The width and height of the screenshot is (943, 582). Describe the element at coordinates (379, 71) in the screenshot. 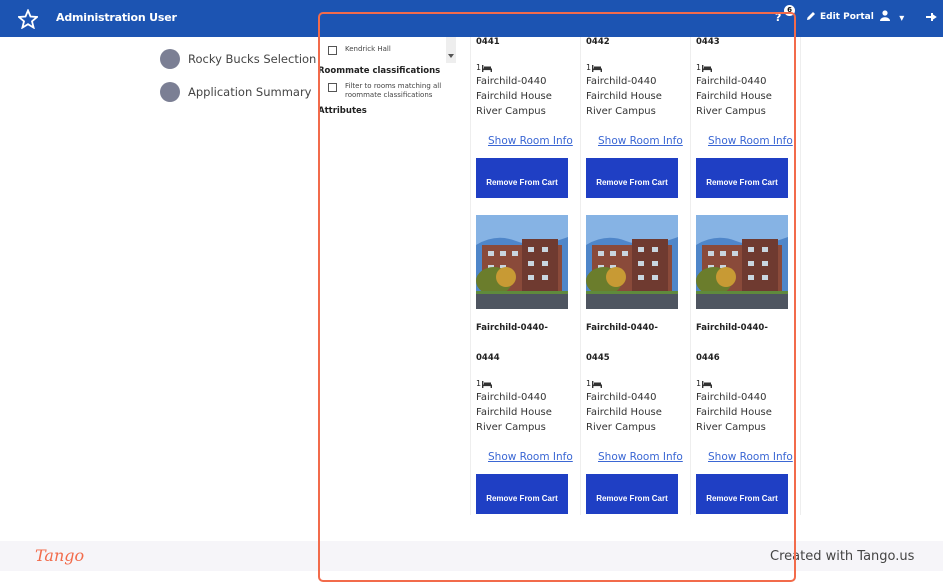

I see `roommate-classifications-heading: Roommate classifications` at that location.